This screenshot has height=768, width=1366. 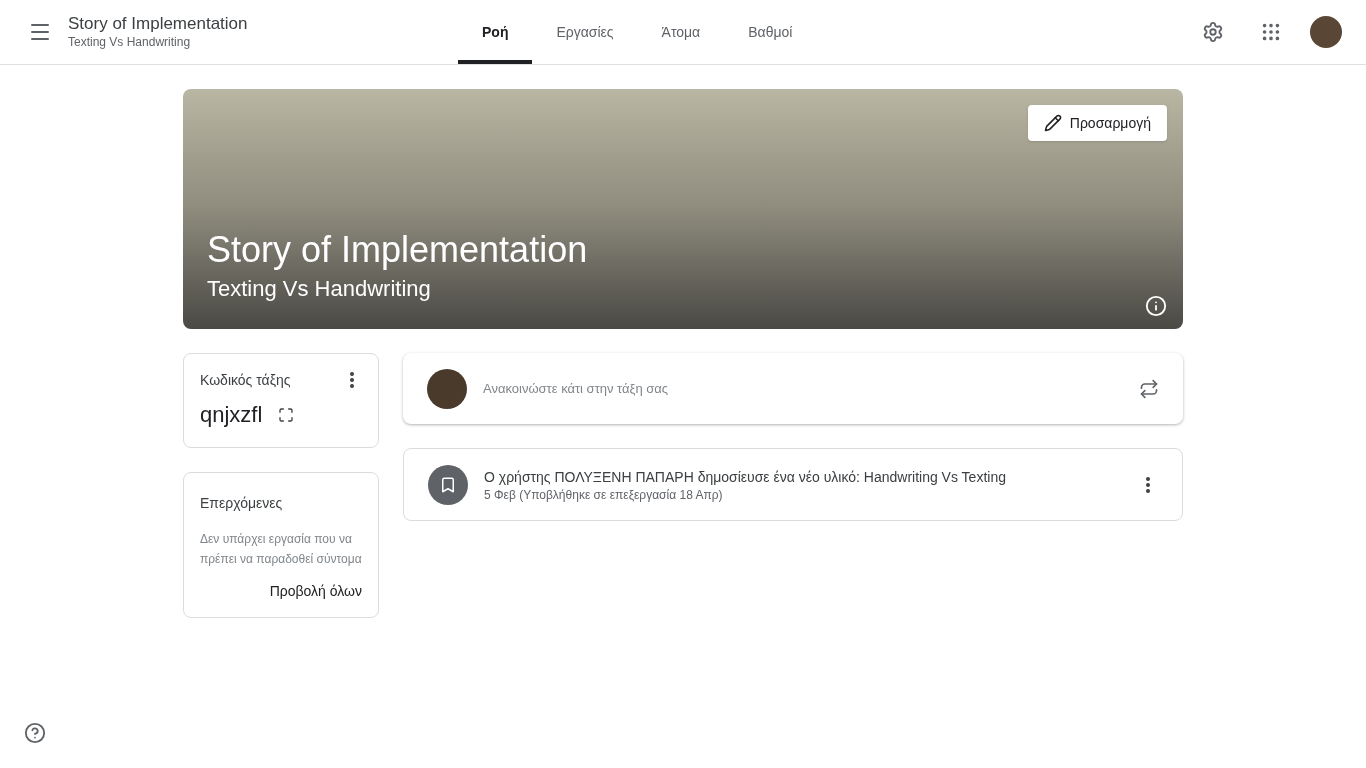 What do you see at coordinates (448, 484) in the screenshot?
I see `material-icon` at bounding box center [448, 484].